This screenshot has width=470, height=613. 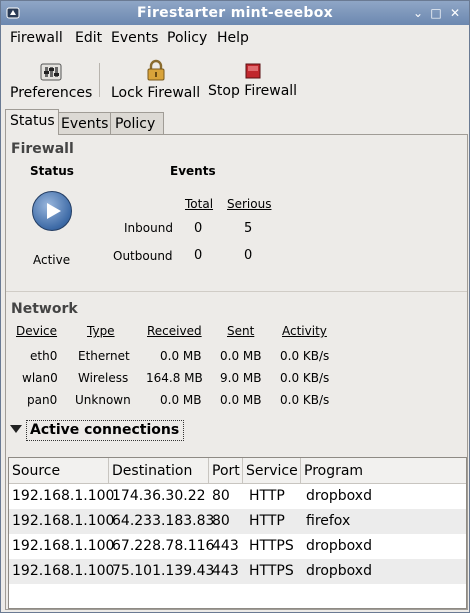 I want to click on total-header: Total, so click(x=199, y=204).